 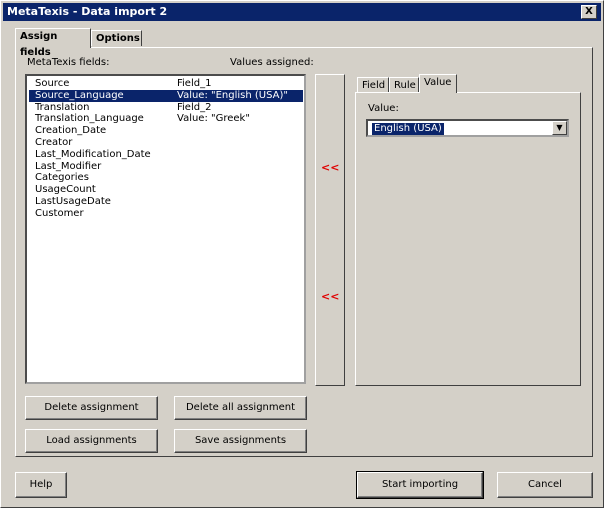 What do you see at coordinates (166, 214) in the screenshot?
I see `list-item: Customer` at bounding box center [166, 214].